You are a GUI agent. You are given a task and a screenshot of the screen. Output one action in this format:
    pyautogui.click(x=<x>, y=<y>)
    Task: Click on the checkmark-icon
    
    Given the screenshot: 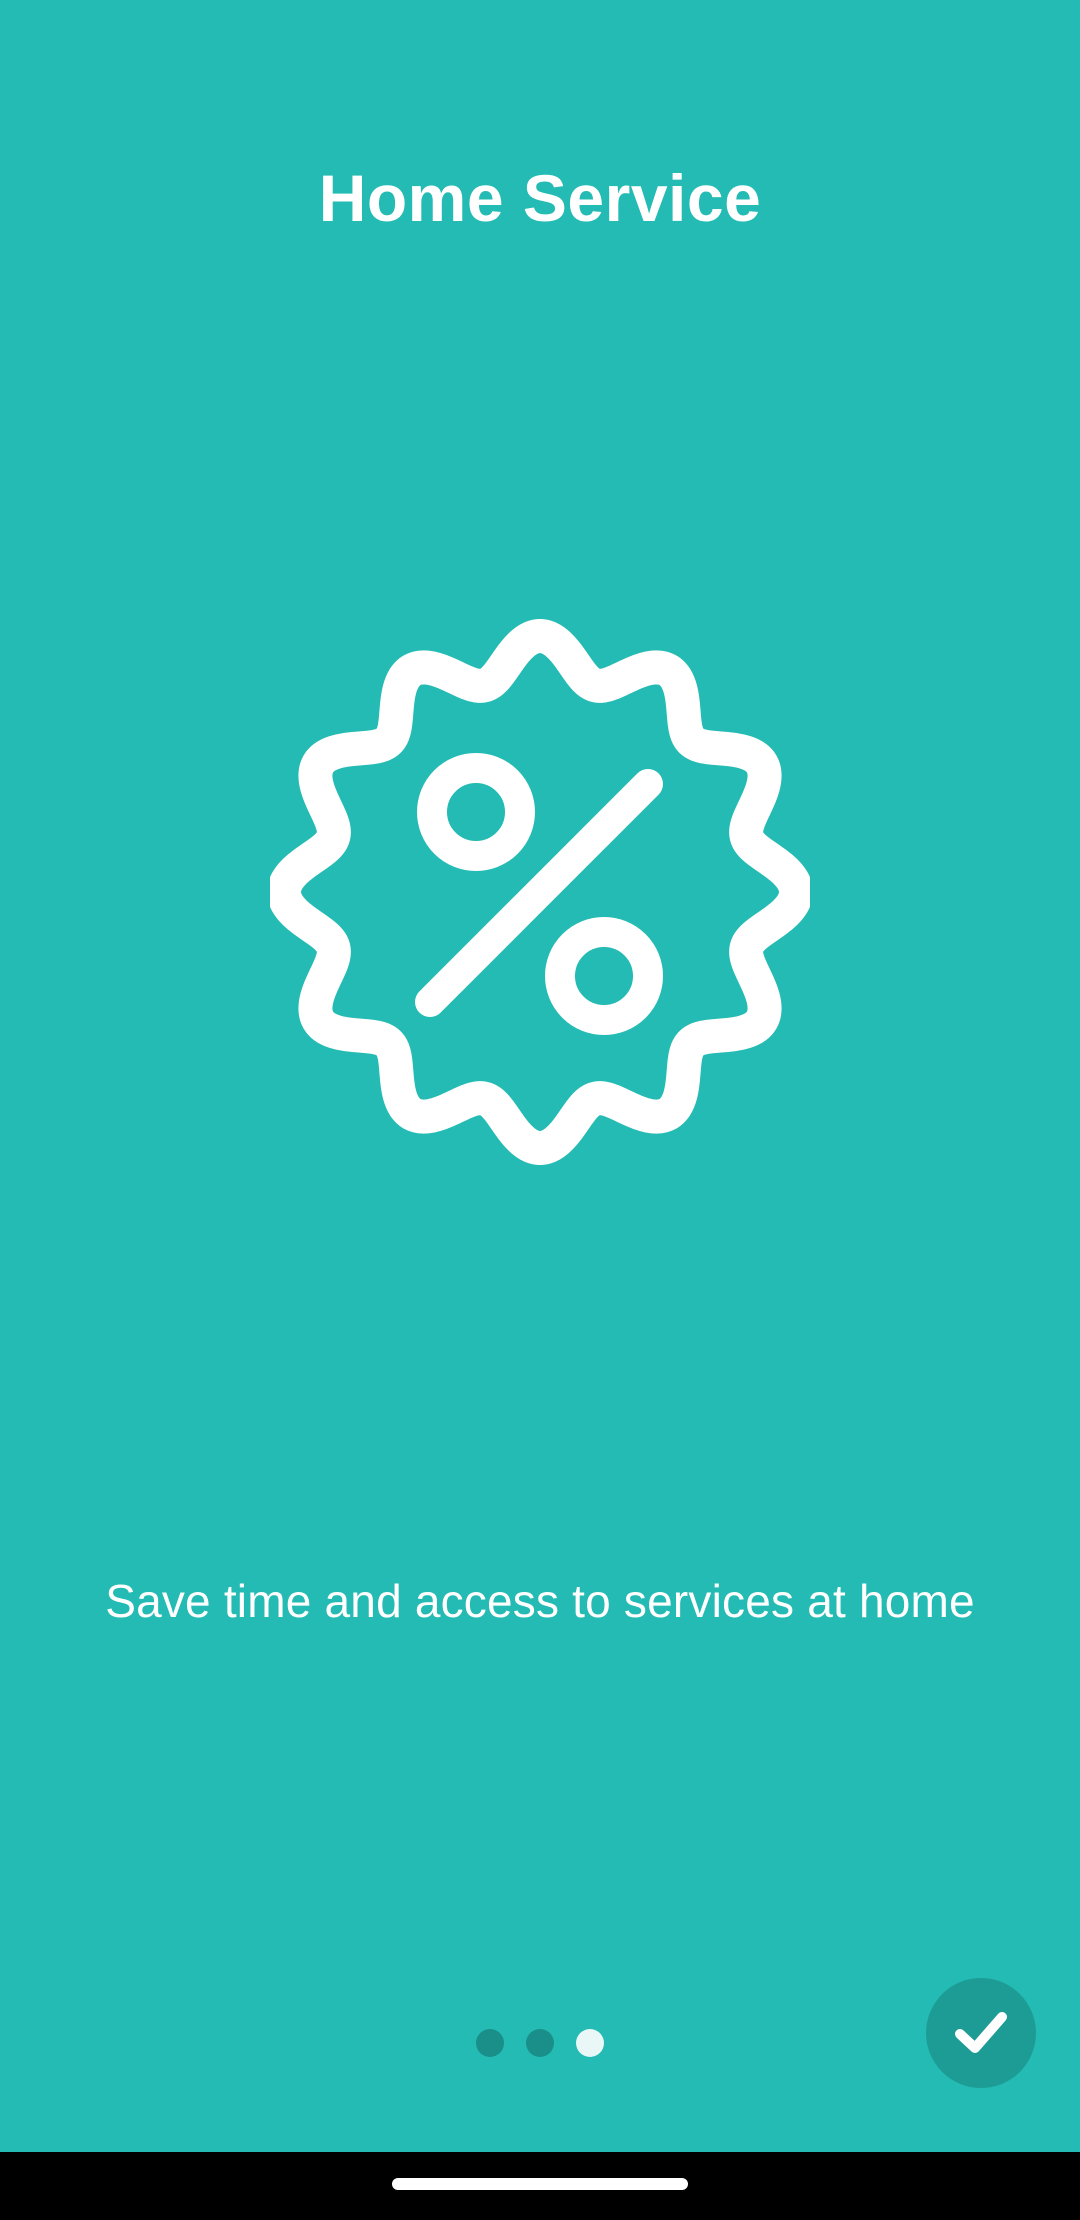 What is the action you would take?
    pyautogui.click(x=981, y=2032)
    